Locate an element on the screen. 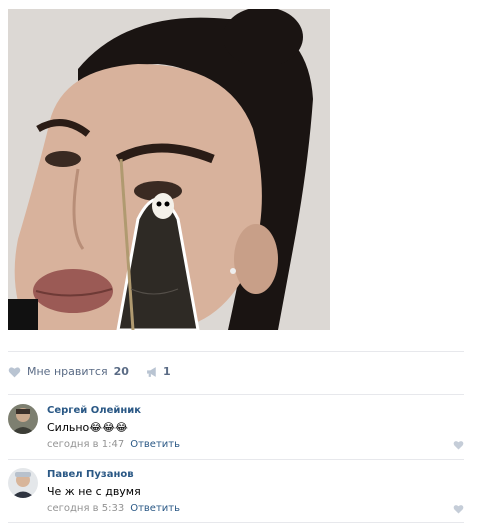  like-count: 20 is located at coordinates (121, 371).